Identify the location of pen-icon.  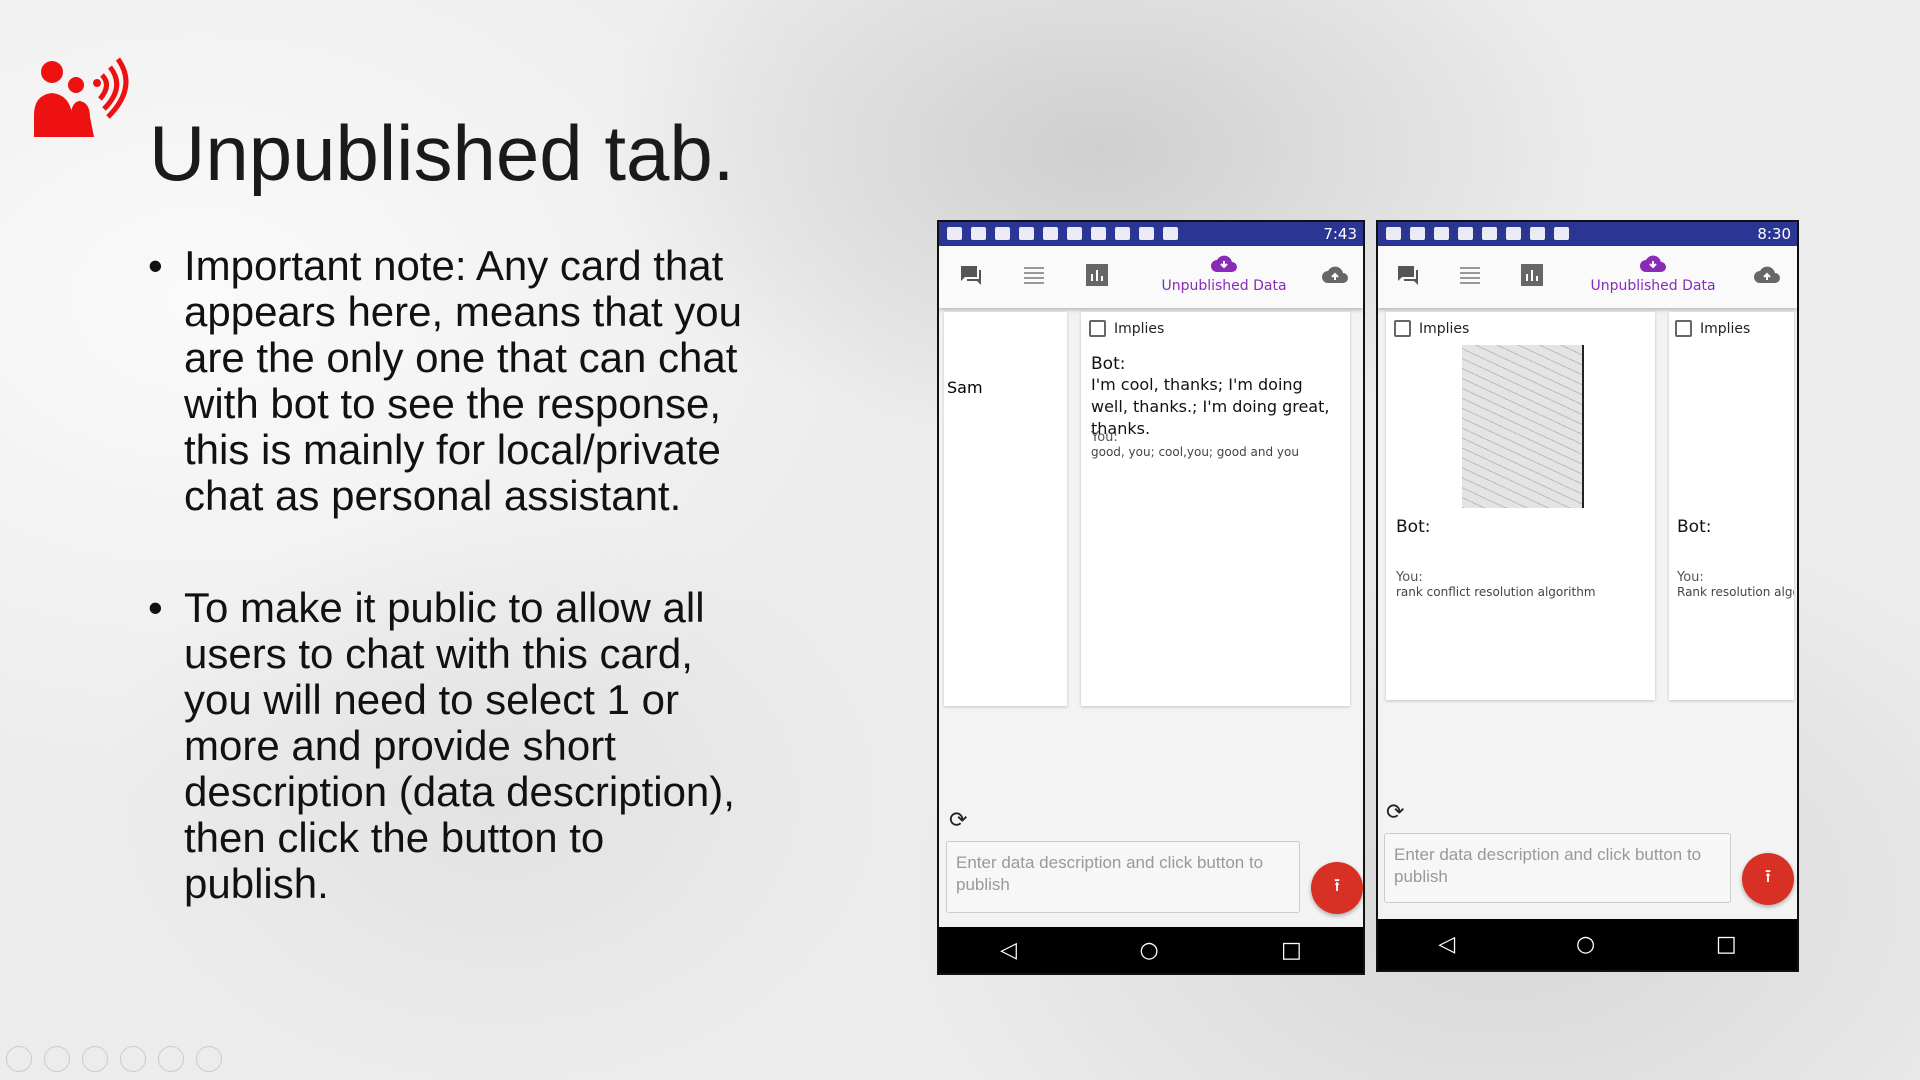
(95, 1059).